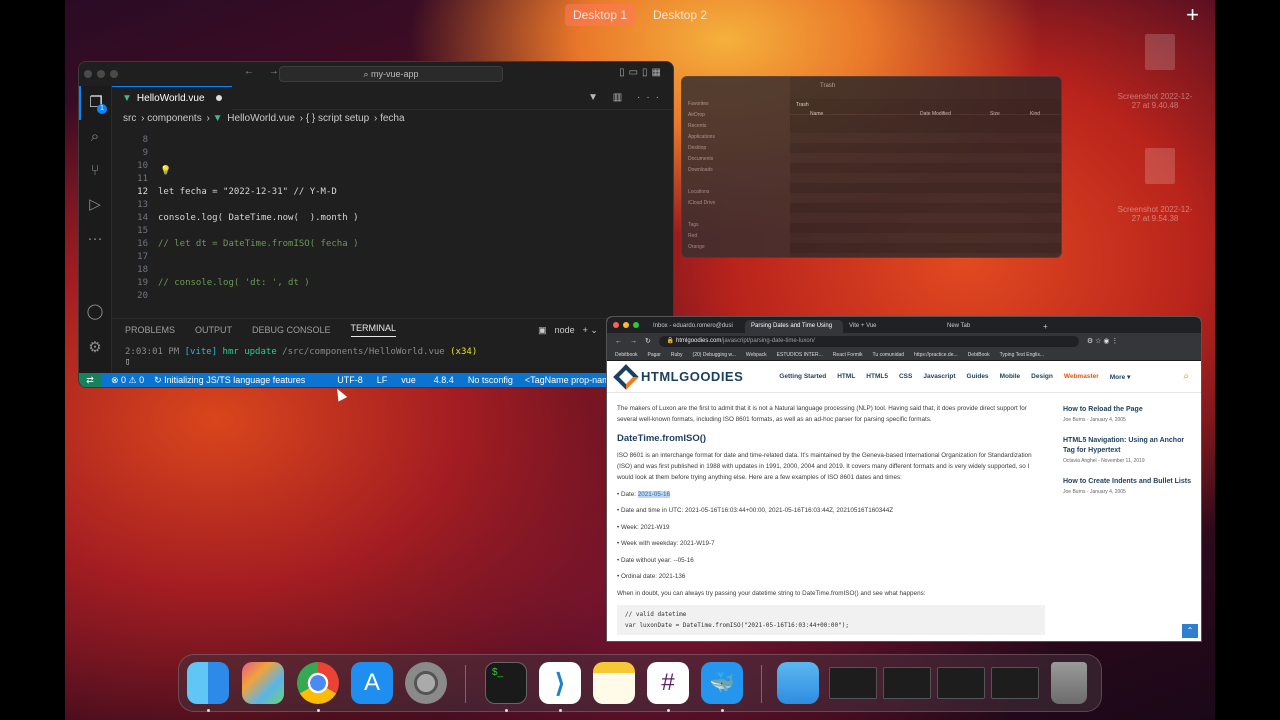  Describe the element at coordinates (444, 380) in the screenshot. I see `status-ts-version: 4.8.4` at that location.